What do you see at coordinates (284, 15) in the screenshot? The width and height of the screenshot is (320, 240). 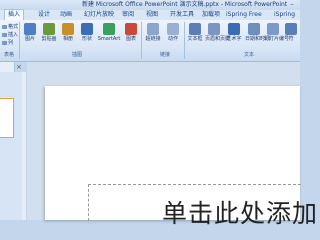 I see `tab-ispring: iSpring` at bounding box center [284, 15].